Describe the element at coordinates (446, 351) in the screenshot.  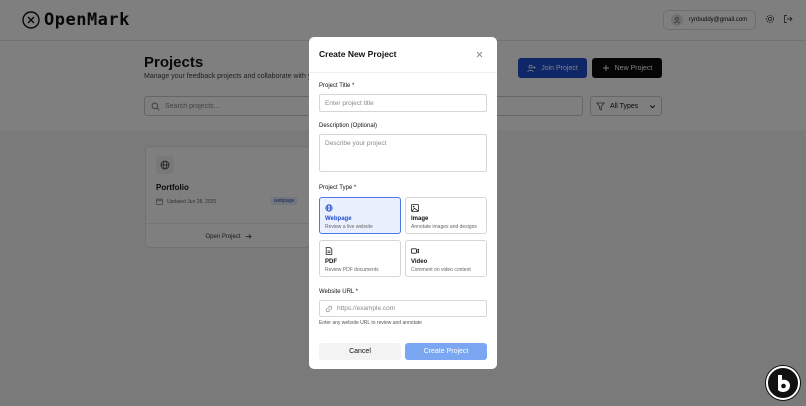
I see `create-project-button: Create Project` at that location.